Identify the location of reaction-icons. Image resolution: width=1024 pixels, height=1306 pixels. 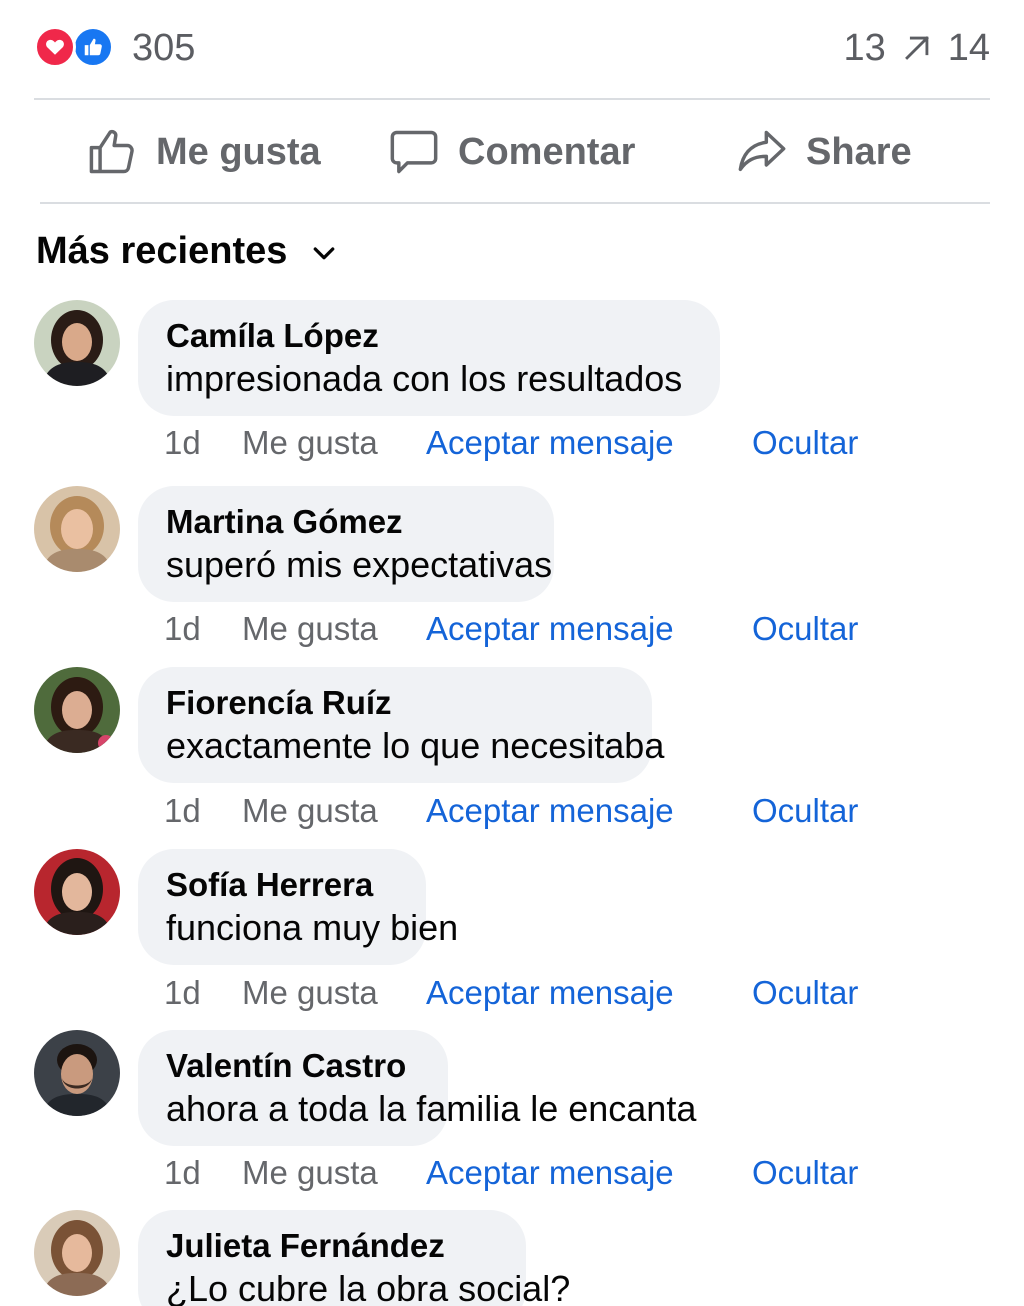
(76, 47).